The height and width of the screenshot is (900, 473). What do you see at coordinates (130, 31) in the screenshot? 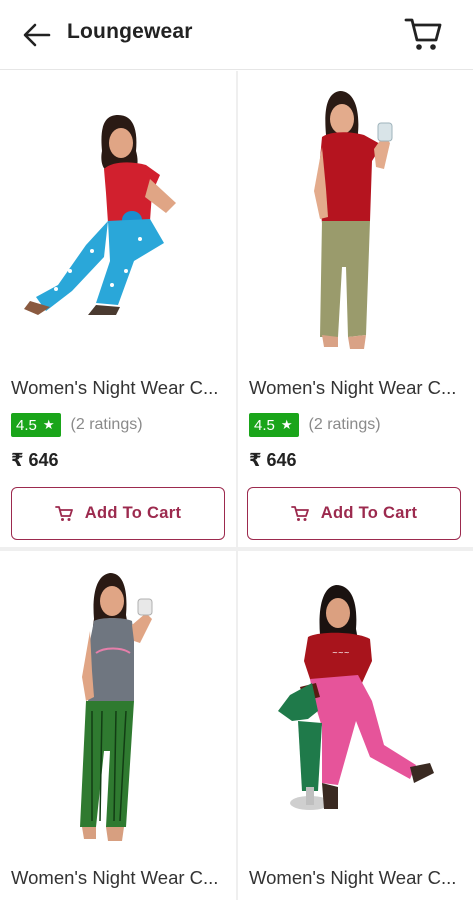
I see `page-title: Loungewear` at bounding box center [130, 31].